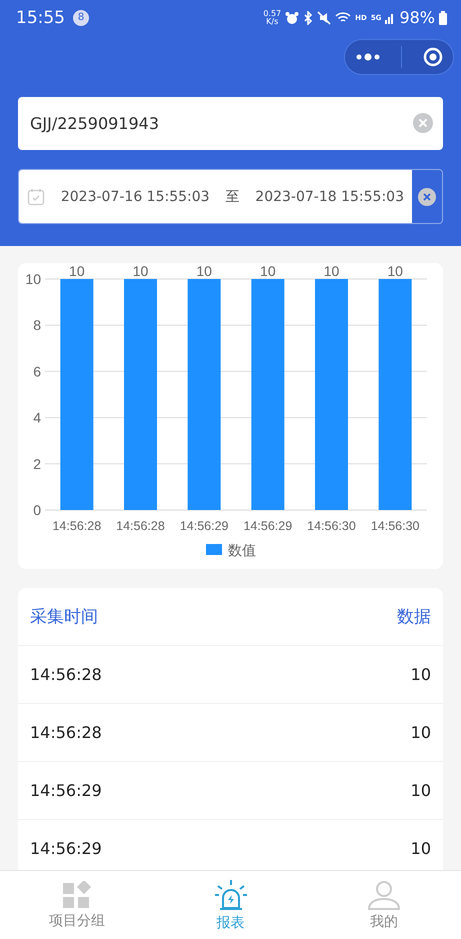 Image resolution: width=461 pixels, height=939 pixels. I want to click on tab-bar-item: 报表, so click(231, 905).